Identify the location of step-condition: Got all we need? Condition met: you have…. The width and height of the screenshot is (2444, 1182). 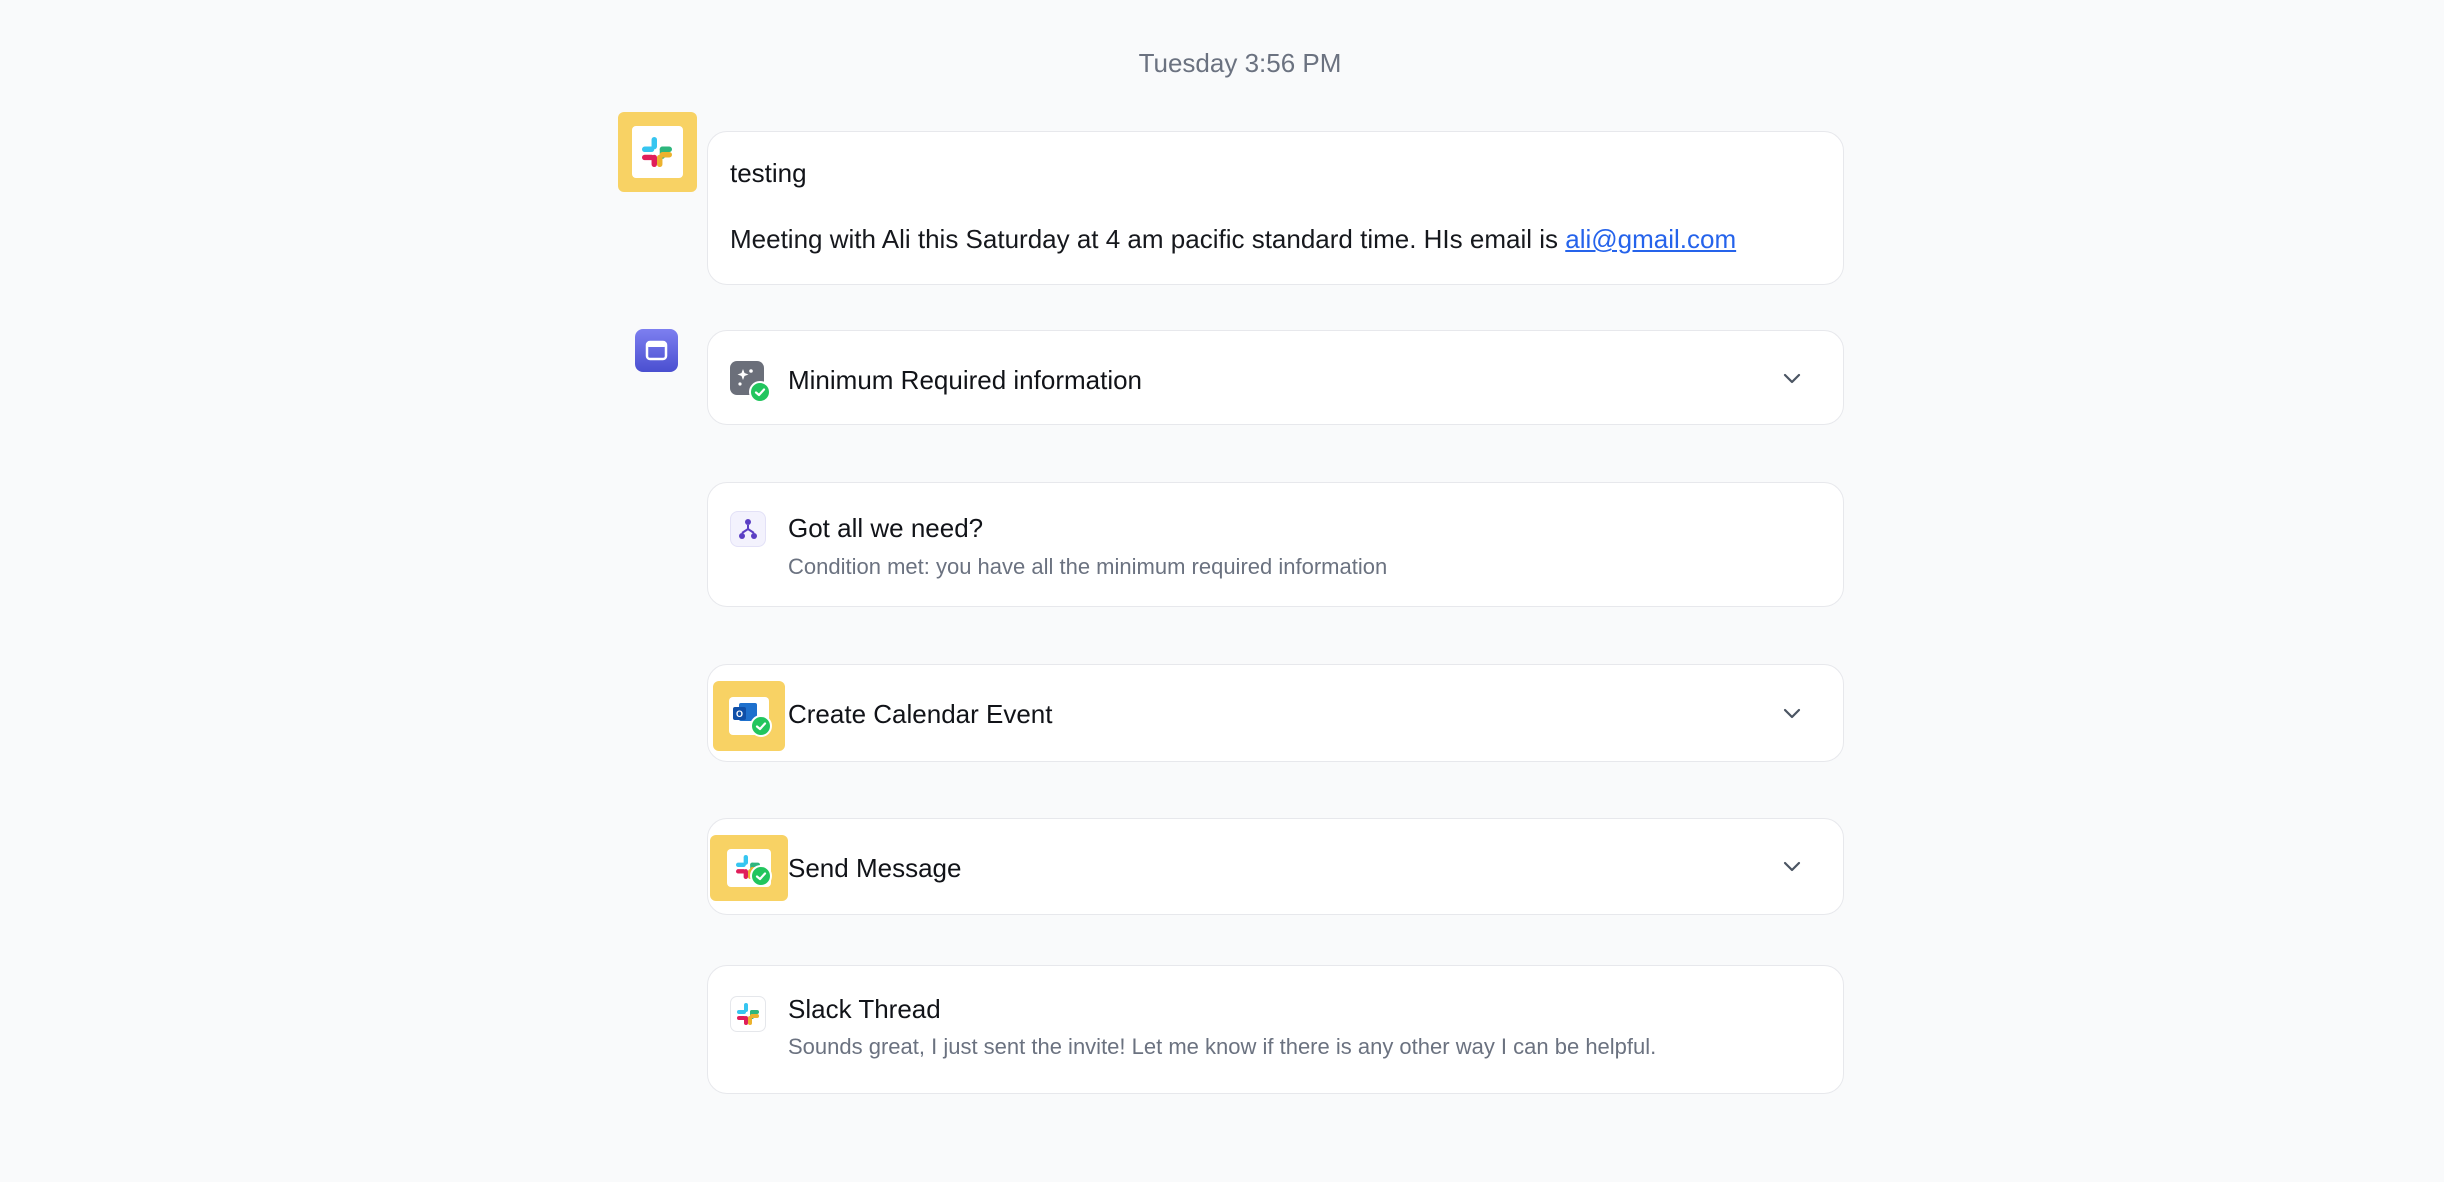
(1275, 544).